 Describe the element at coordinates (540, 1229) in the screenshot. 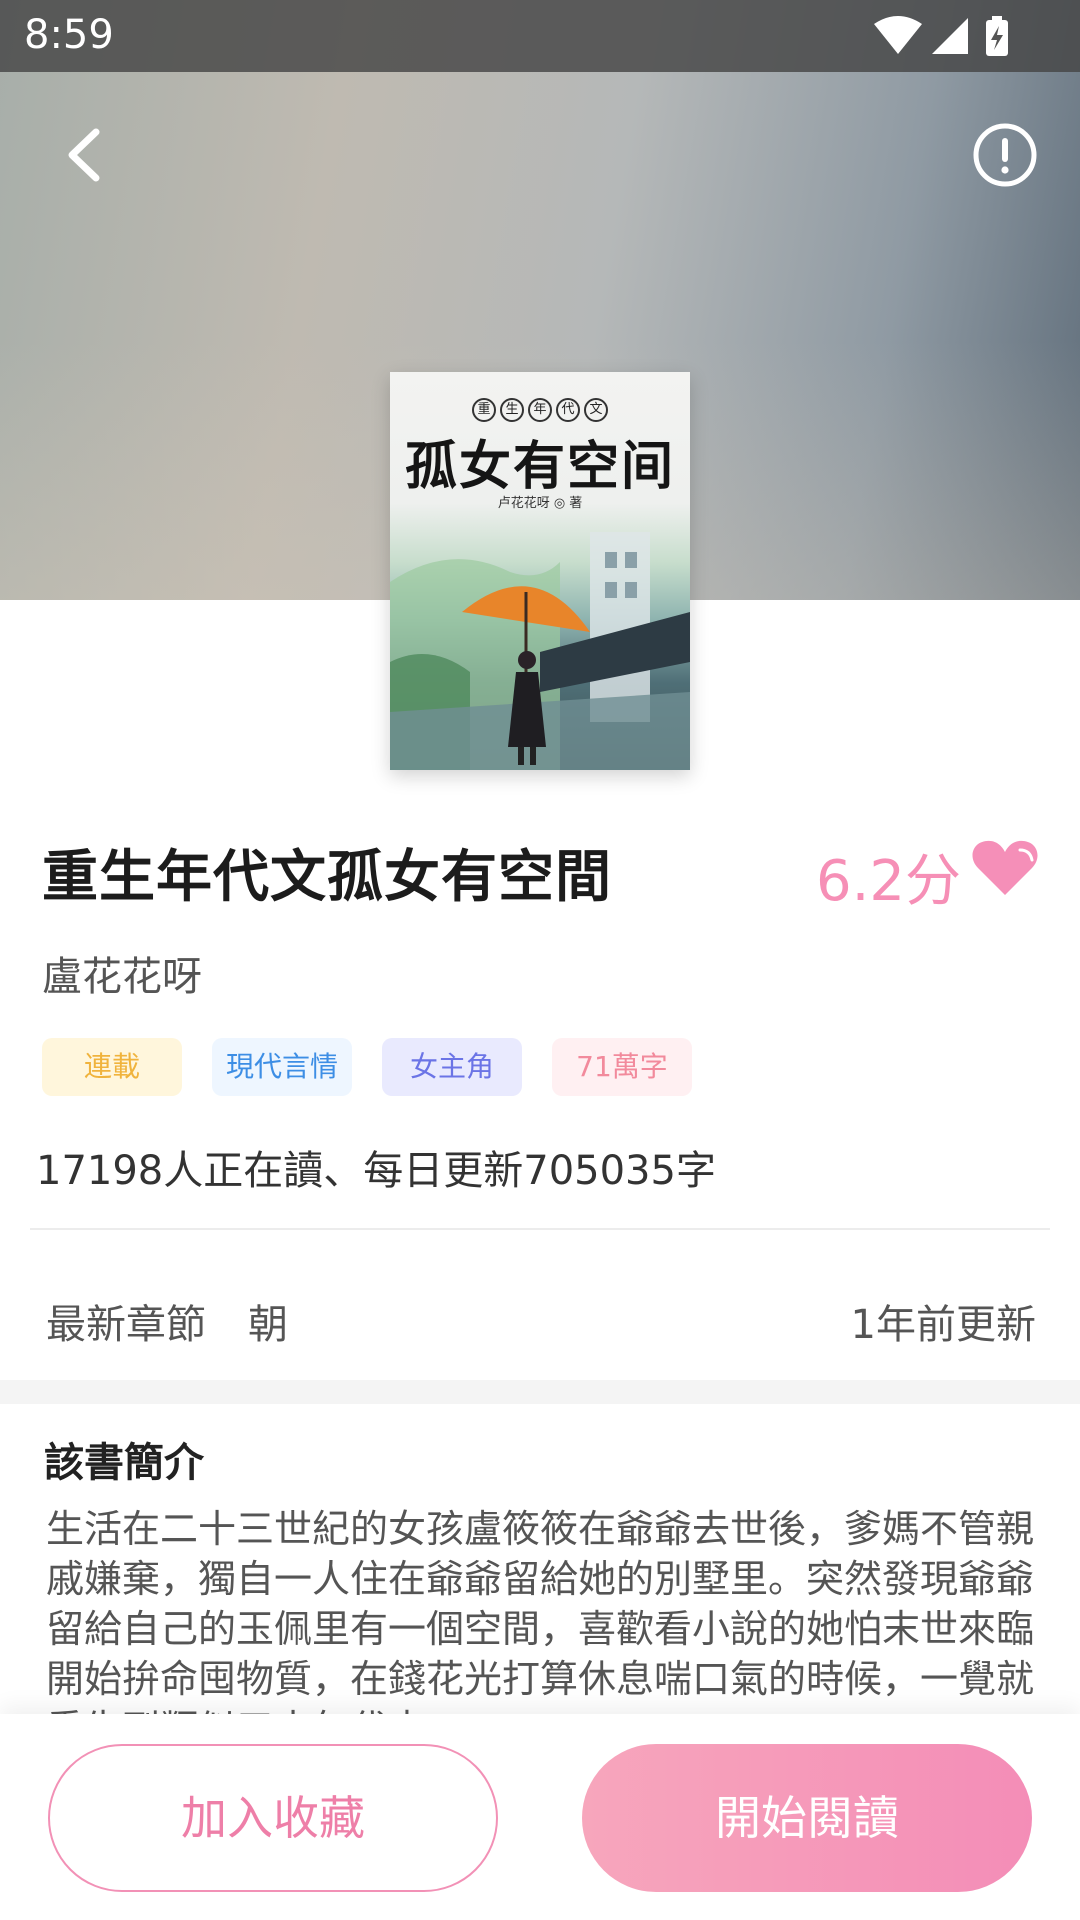

I see `divider` at that location.